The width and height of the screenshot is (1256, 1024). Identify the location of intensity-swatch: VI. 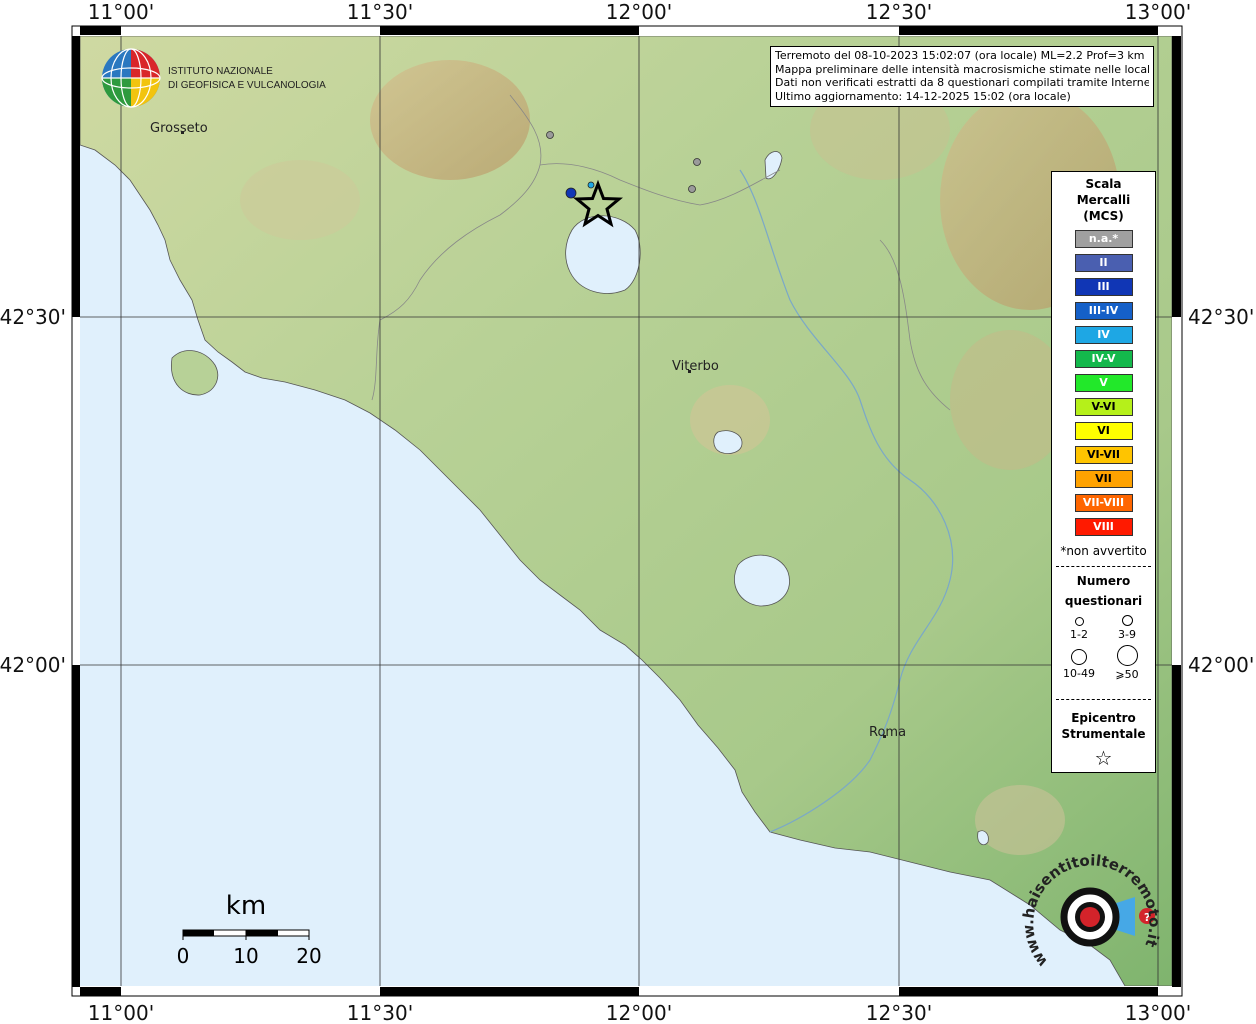
(1103, 431).